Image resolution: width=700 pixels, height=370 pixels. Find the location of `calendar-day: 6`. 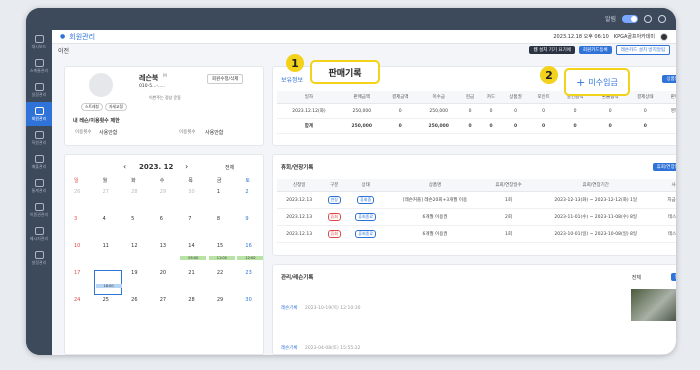

calendar-day: 6 is located at coordinates (165, 228).